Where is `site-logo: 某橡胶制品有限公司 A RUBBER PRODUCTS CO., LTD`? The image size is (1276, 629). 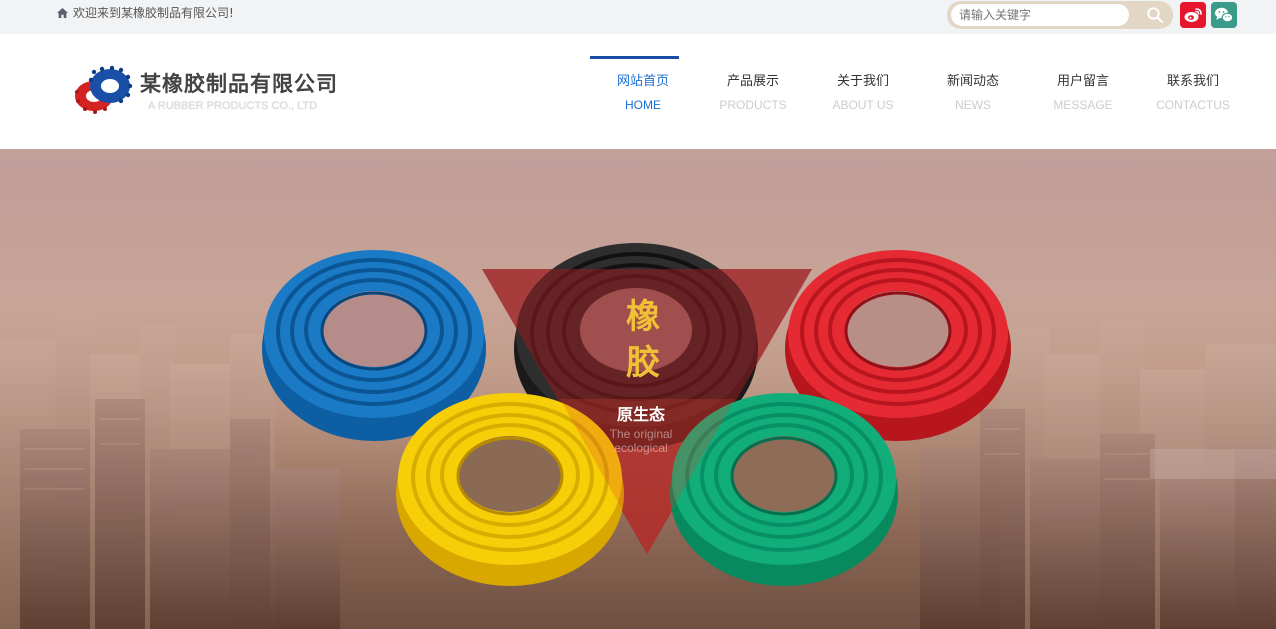
site-logo: 某橡胶制品有限公司 A RUBBER PRODUCTS CO., LTD is located at coordinates (205, 90).